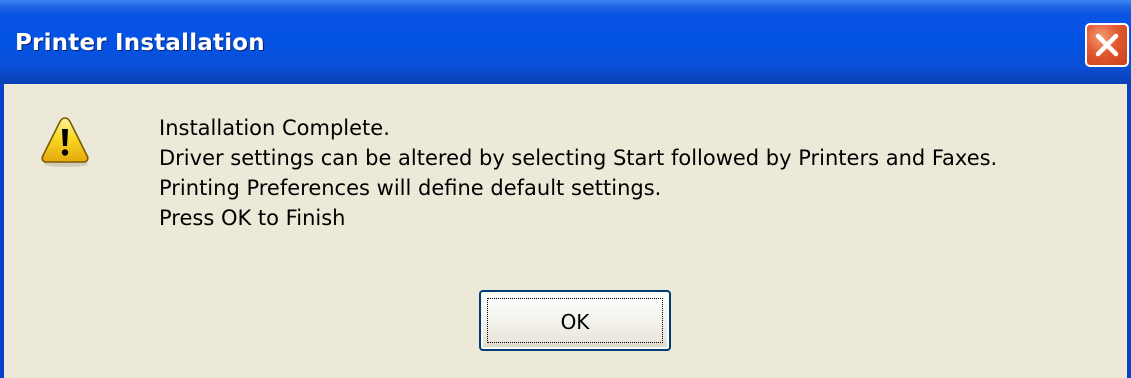  I want to click on ok-button-label: OK, so click(575, 322).